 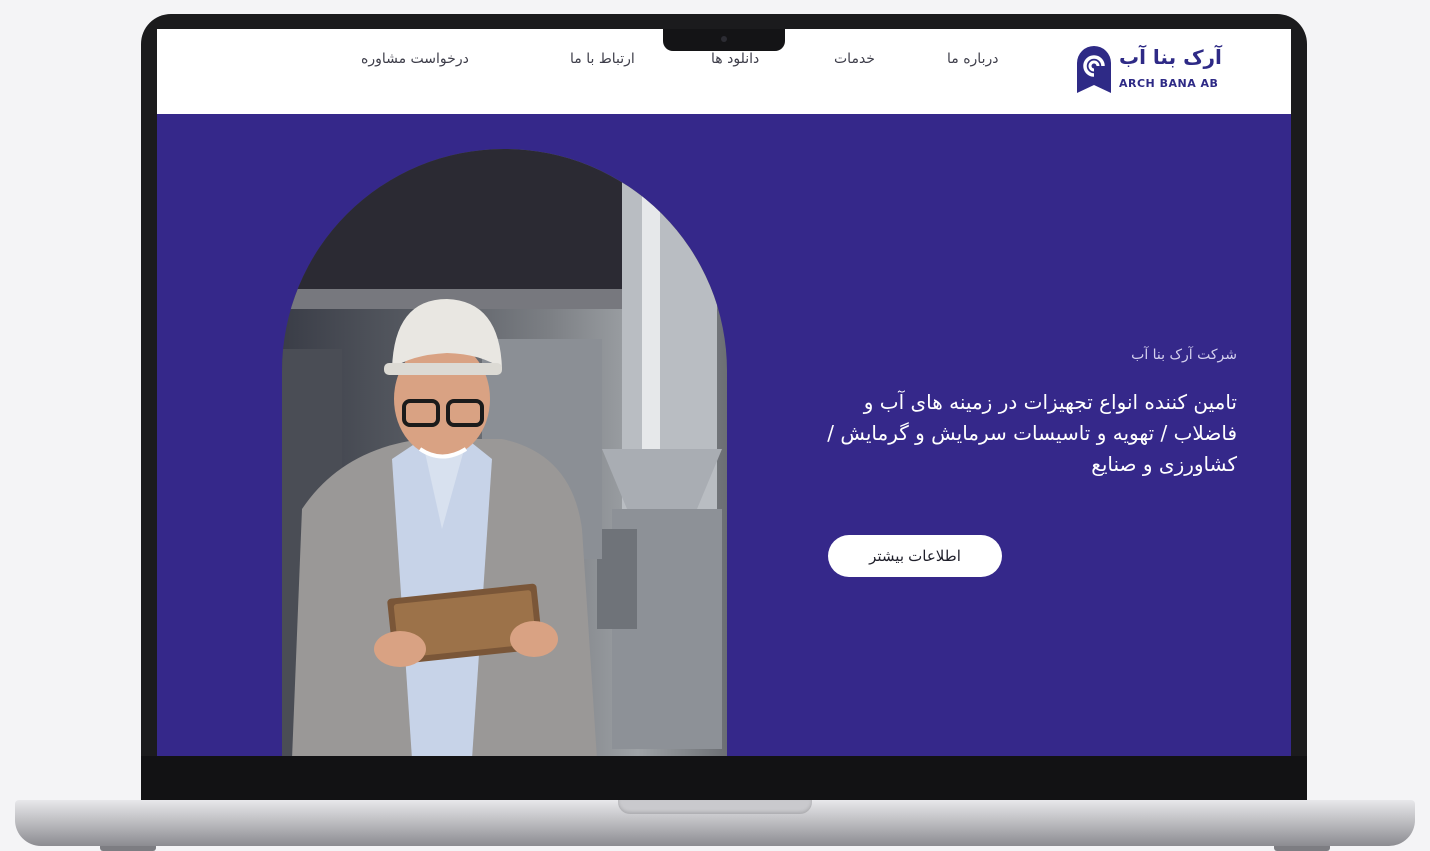 What do you see at coordinates (715, 807) in the screenshot?
I see `laptop-base-groove` at bounding box center [715, 807].